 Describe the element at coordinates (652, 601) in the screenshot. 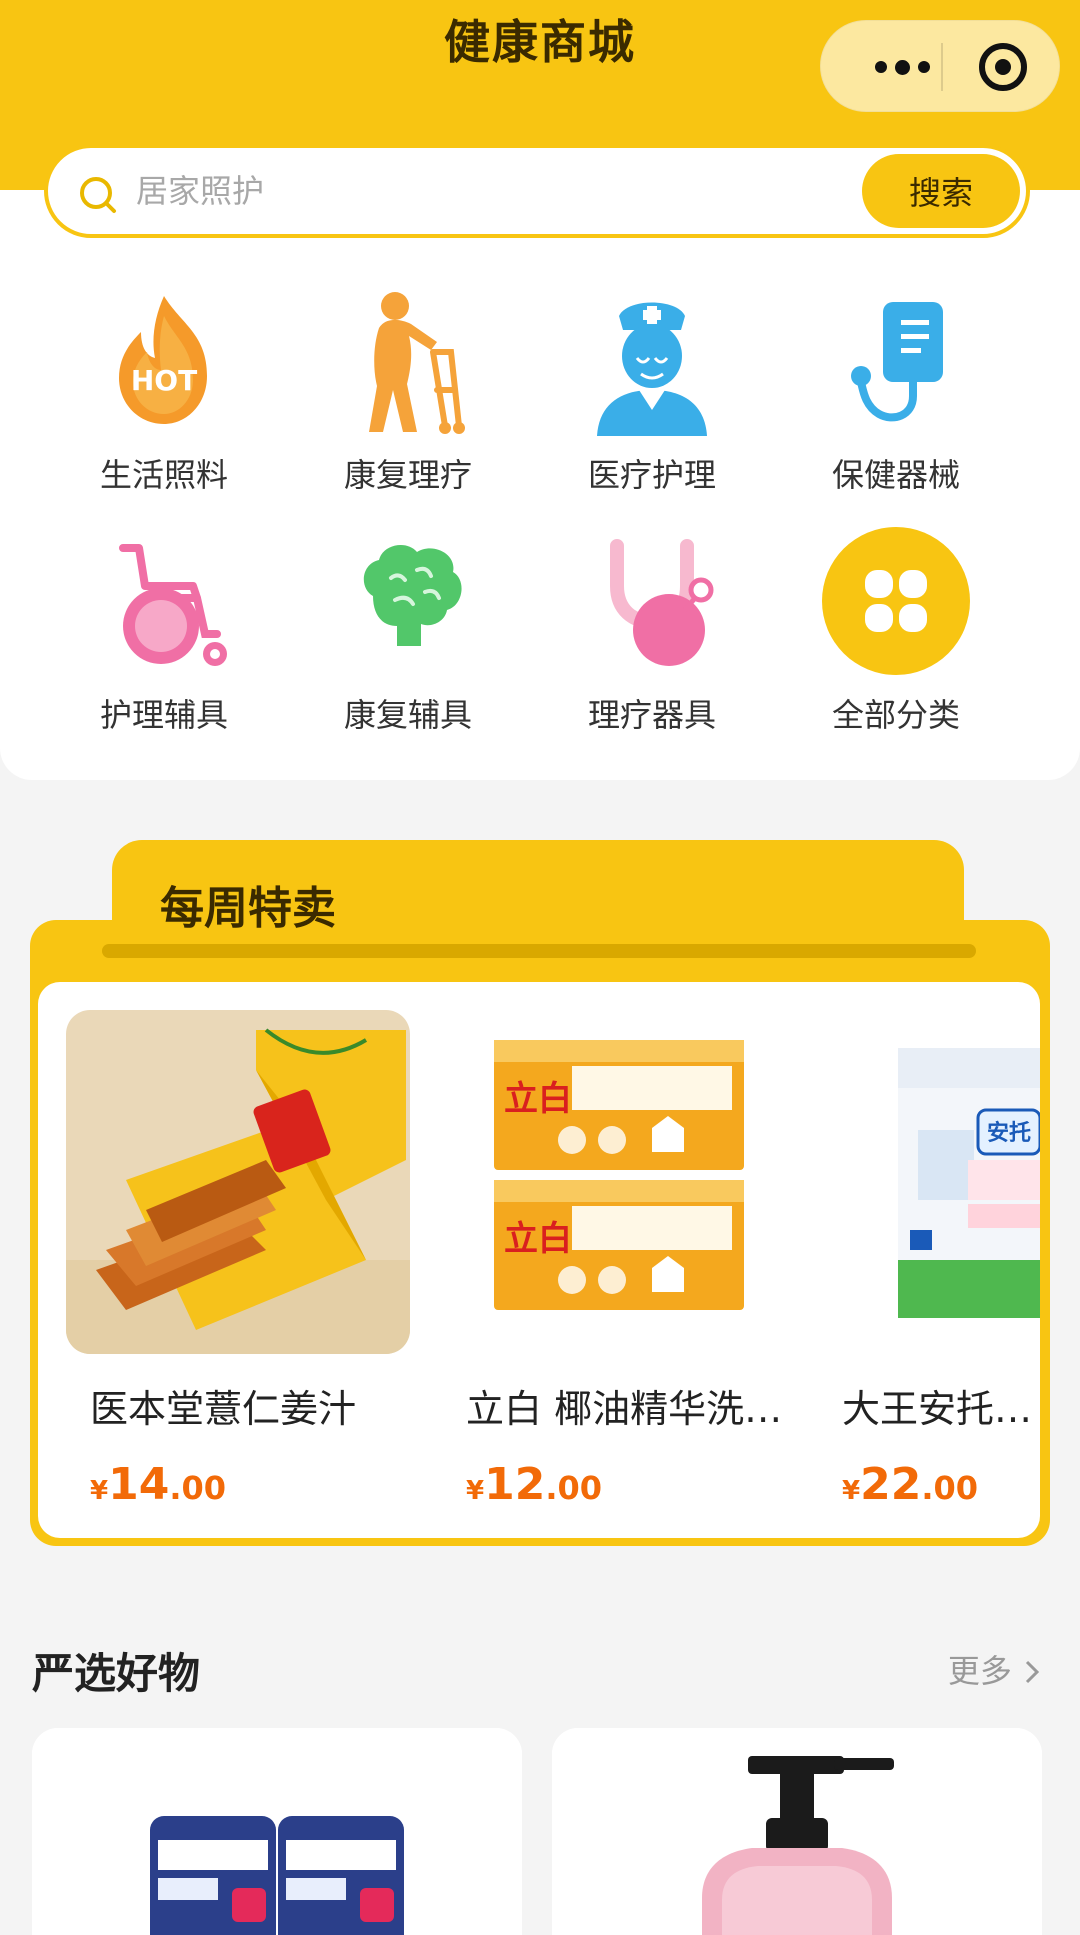

I see `stethoscope-icon` at that location.